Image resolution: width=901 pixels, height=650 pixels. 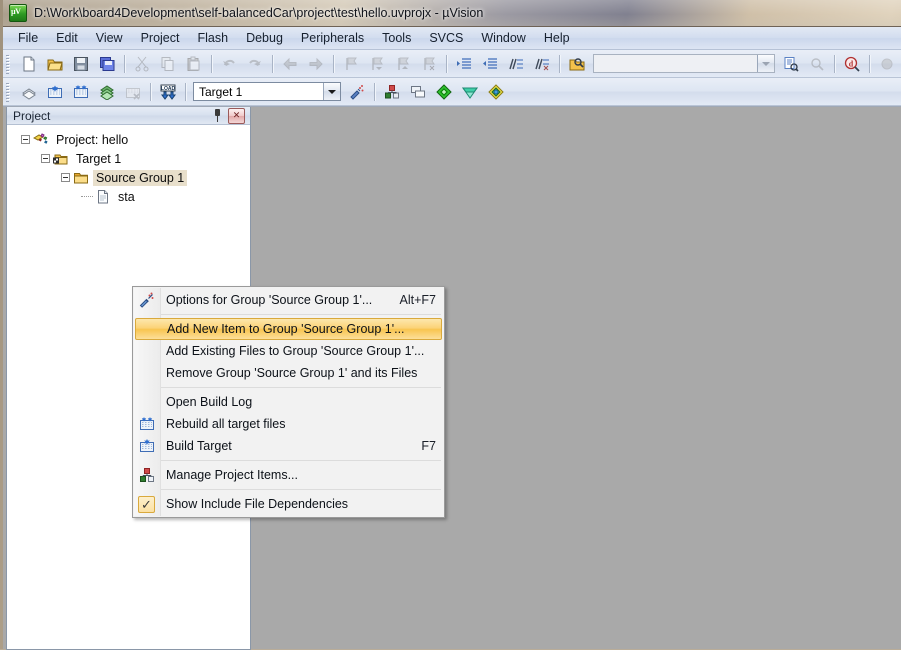 What do you see at coordinates (128, 116) in the screenshot?
I see `project-panel-header: Project ✕` at bounding box center [128, 116].